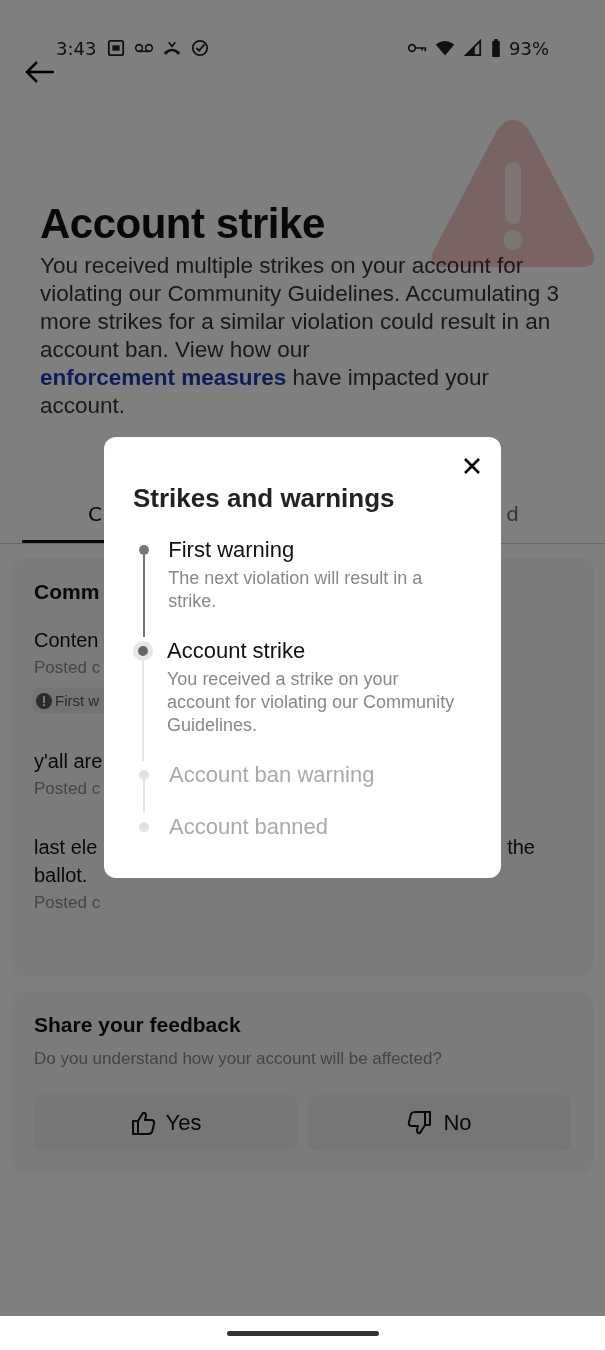 The height and width of the screenshot is (1350, 605). I want to click on step-description: The next violation will result in a strike., so click(296, 590).